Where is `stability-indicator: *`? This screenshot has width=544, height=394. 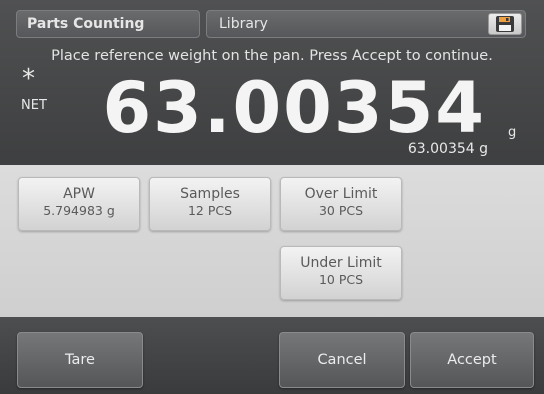
stability-indicator: * is located at coordinates (28, 79).